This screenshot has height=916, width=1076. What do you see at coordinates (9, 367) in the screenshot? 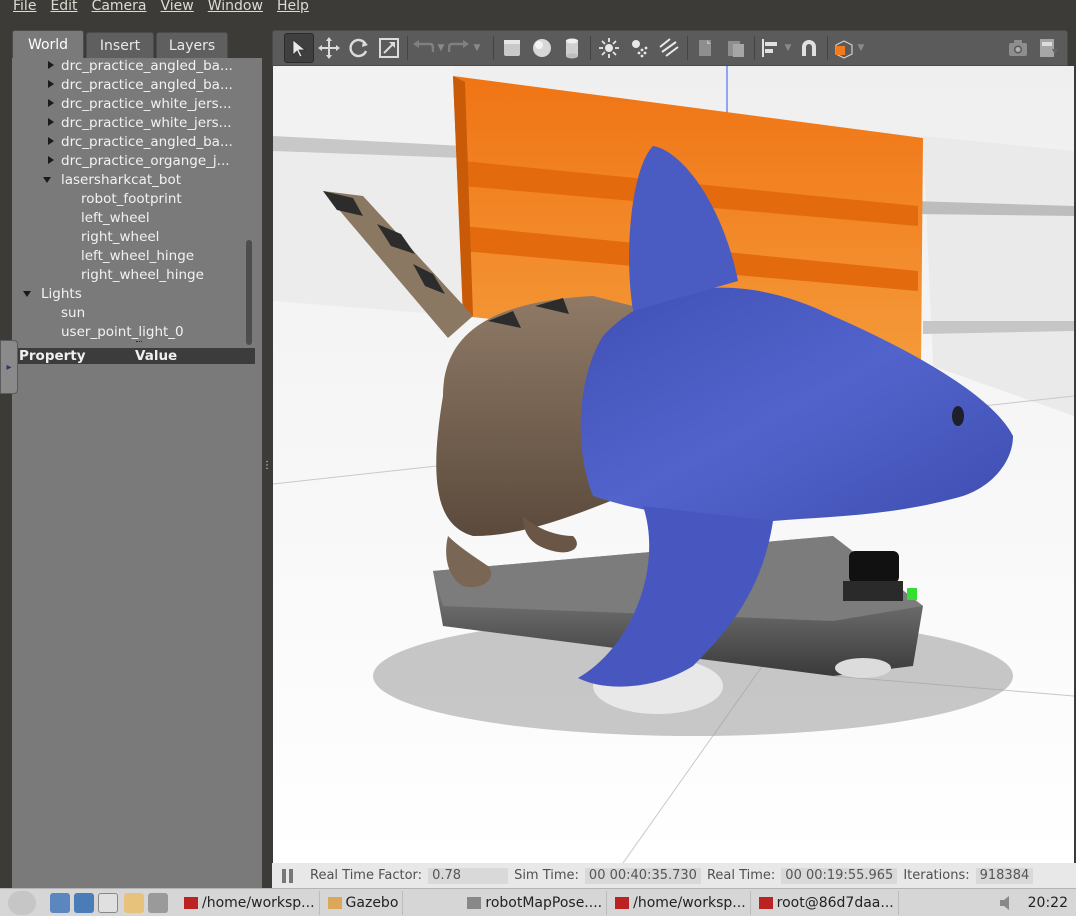
I see `panel-collapse-handle: ▸` at bounding box center [9, 367].